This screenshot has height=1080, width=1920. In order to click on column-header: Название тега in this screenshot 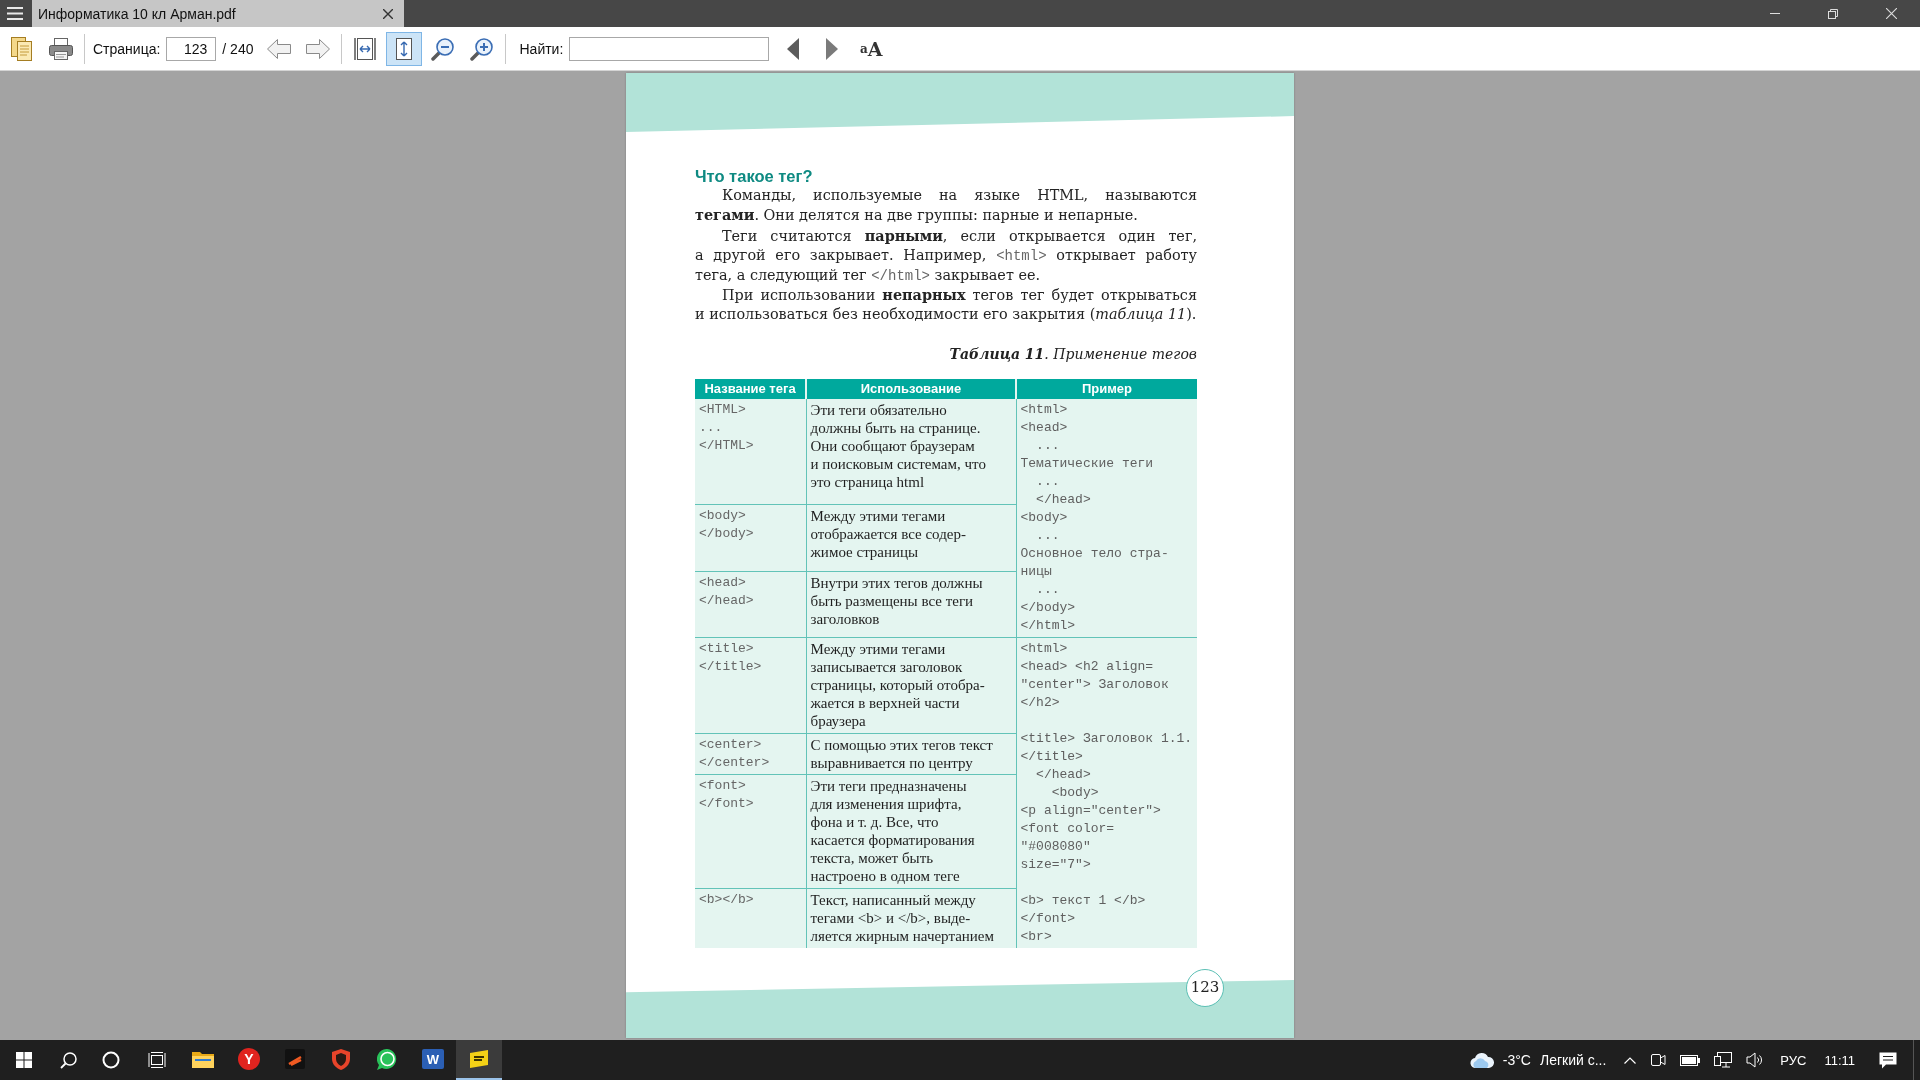, I will do `click(750, 388)`.